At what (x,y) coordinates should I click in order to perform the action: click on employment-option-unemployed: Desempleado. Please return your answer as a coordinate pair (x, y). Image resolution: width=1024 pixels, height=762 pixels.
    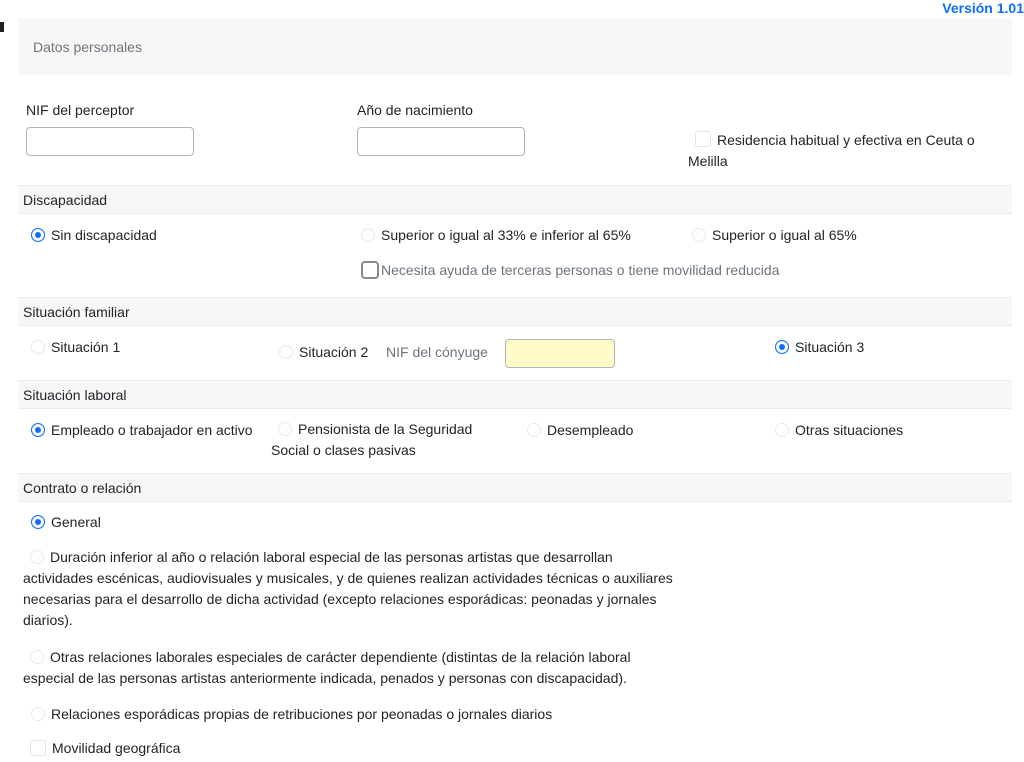
    Looking at the image, I should click on (580, 430).